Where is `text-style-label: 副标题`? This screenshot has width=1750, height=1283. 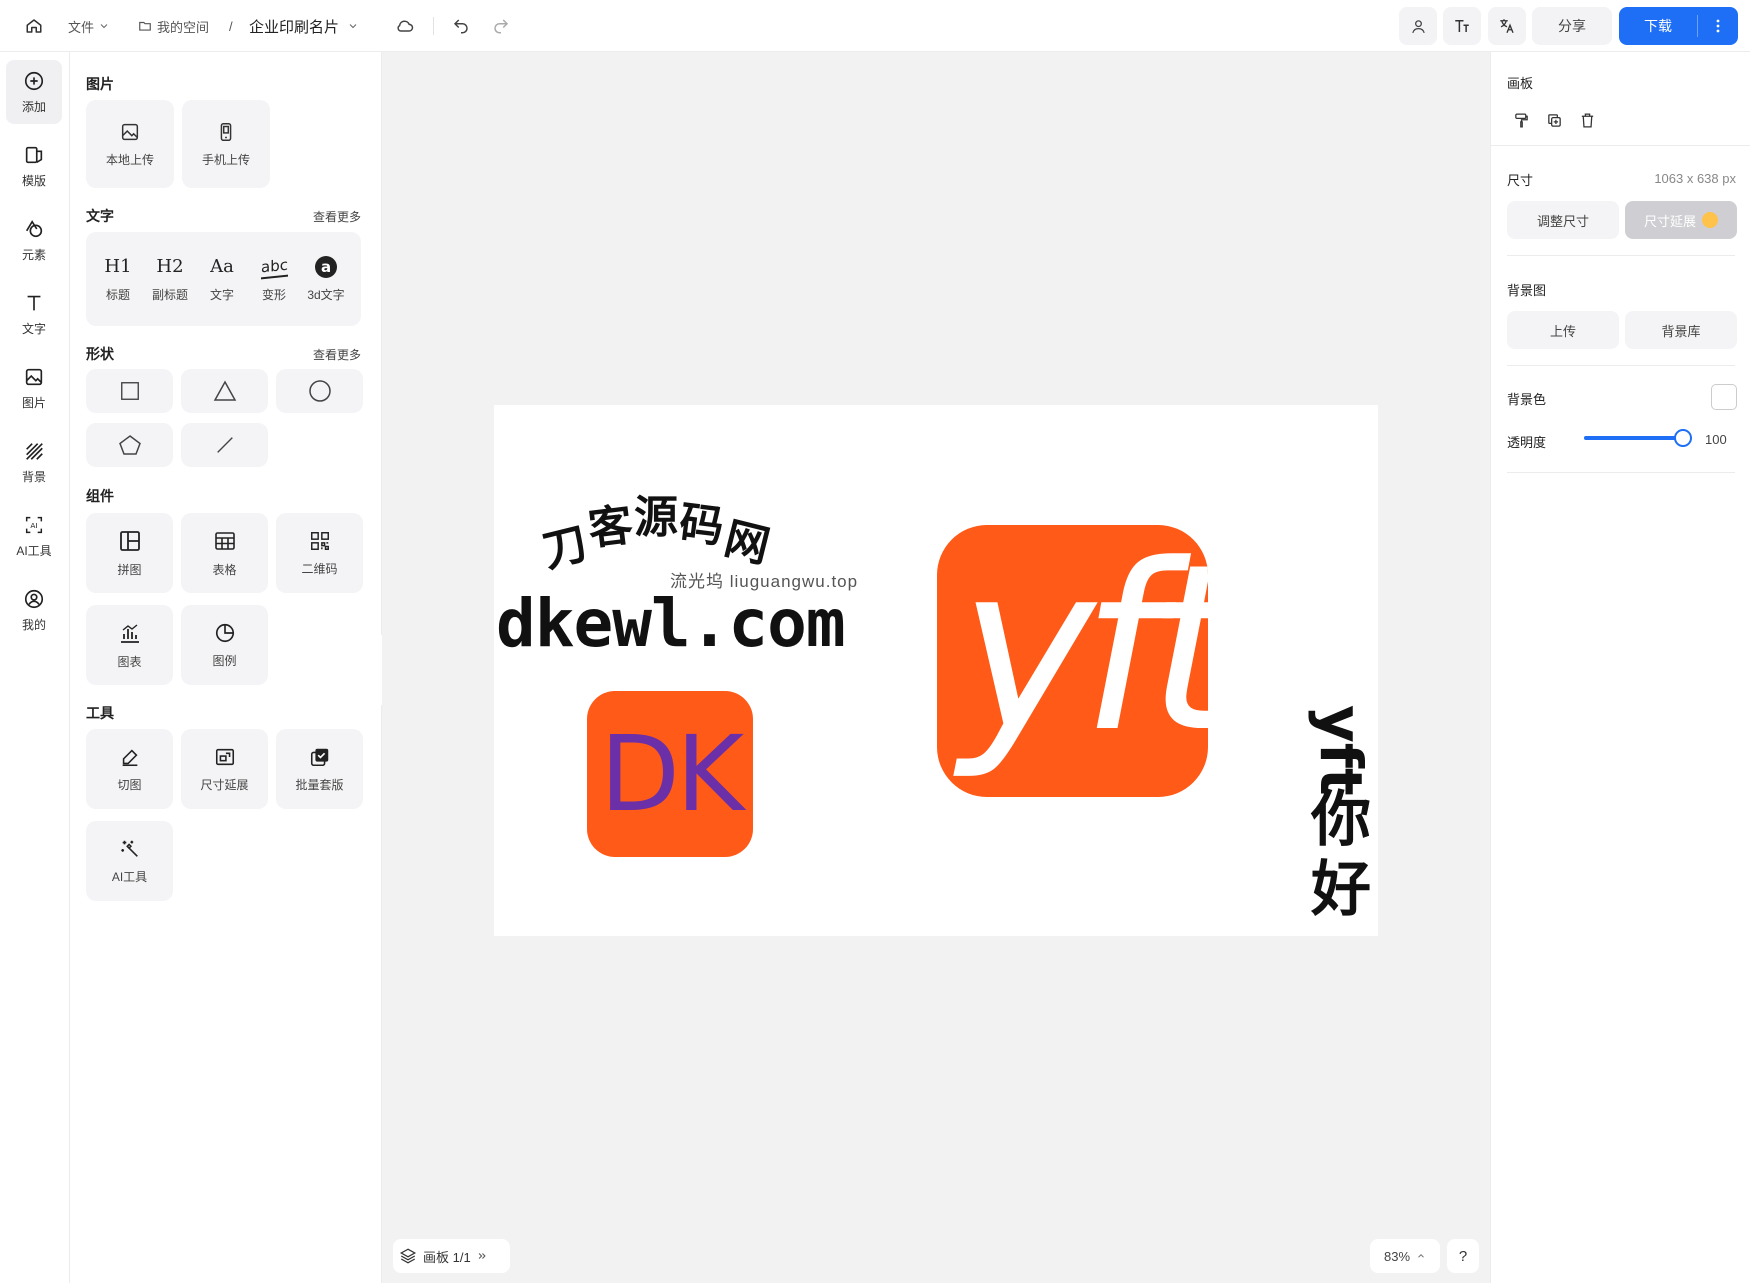 text-style-label: 副标题 is located at coordinates (169, 294).